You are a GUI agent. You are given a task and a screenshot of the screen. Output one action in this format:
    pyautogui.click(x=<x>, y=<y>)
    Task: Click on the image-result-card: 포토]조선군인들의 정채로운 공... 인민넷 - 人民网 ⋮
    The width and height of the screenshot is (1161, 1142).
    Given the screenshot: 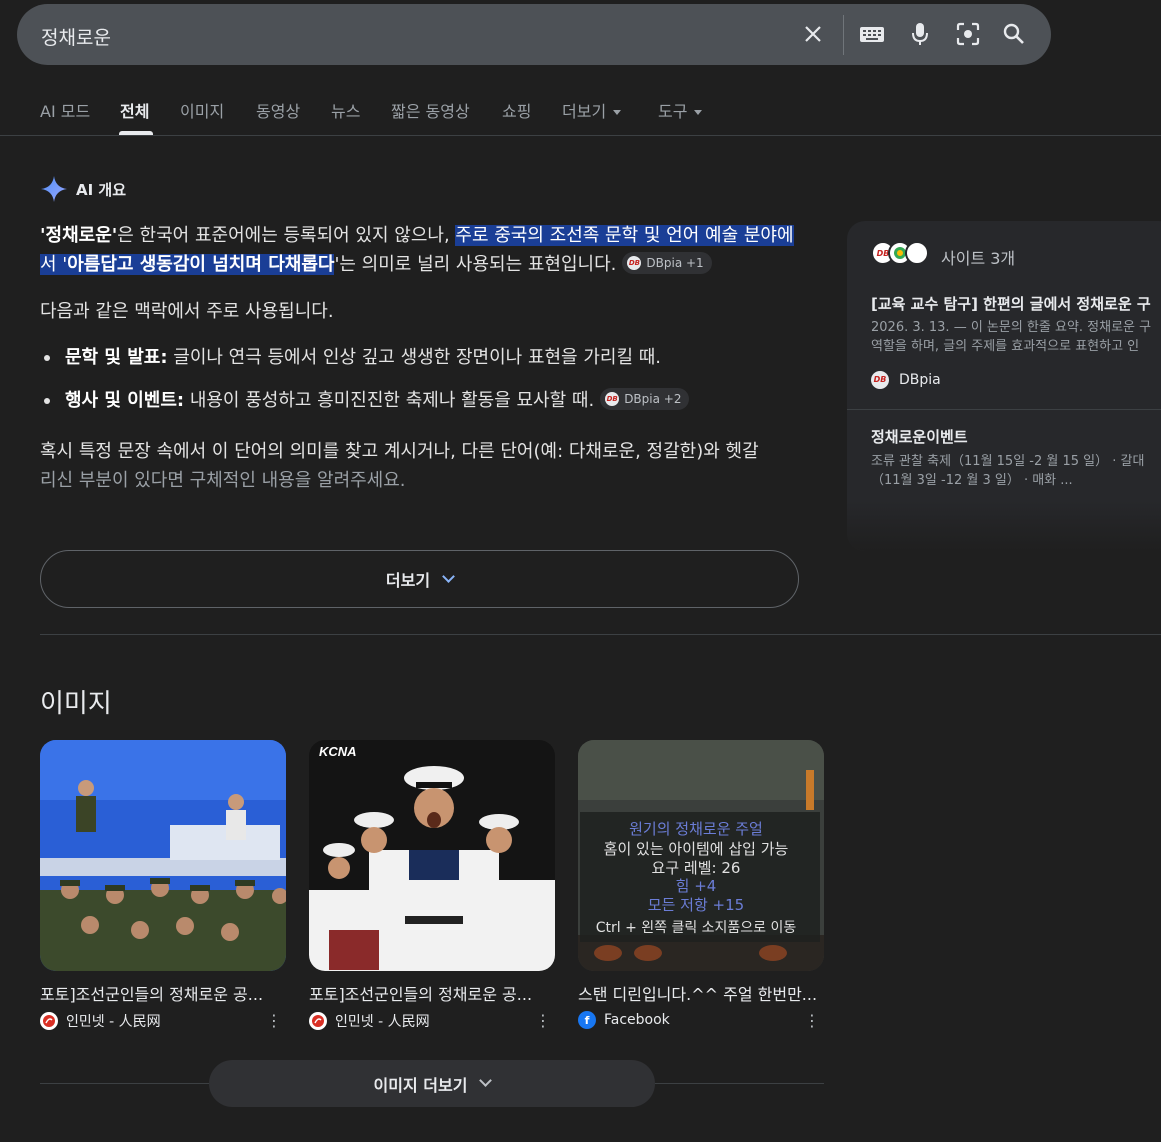 What is the action you would take?
    pyautogui.click(x=163, y=885)
    